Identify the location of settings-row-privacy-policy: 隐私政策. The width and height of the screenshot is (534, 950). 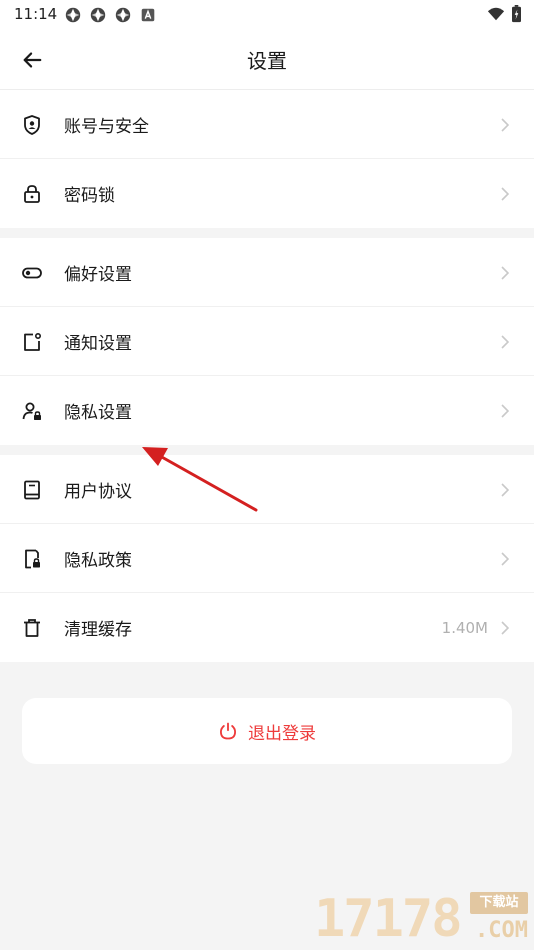
(267, 558).